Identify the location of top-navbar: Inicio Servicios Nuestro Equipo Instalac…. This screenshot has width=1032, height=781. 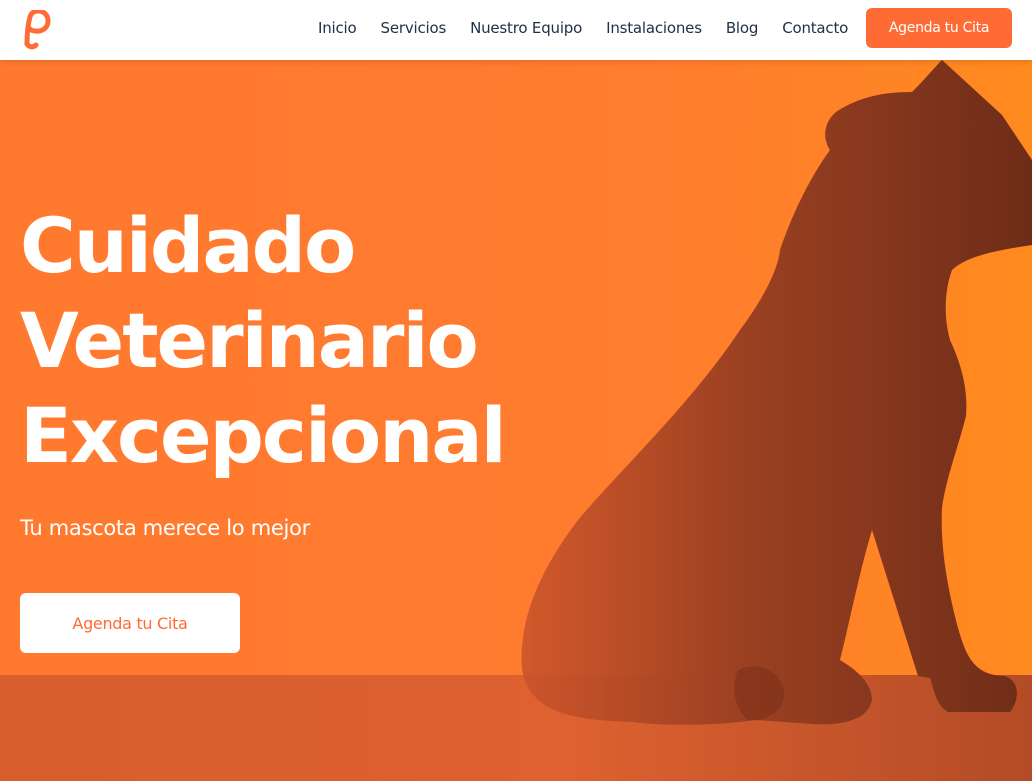
(516, 30).